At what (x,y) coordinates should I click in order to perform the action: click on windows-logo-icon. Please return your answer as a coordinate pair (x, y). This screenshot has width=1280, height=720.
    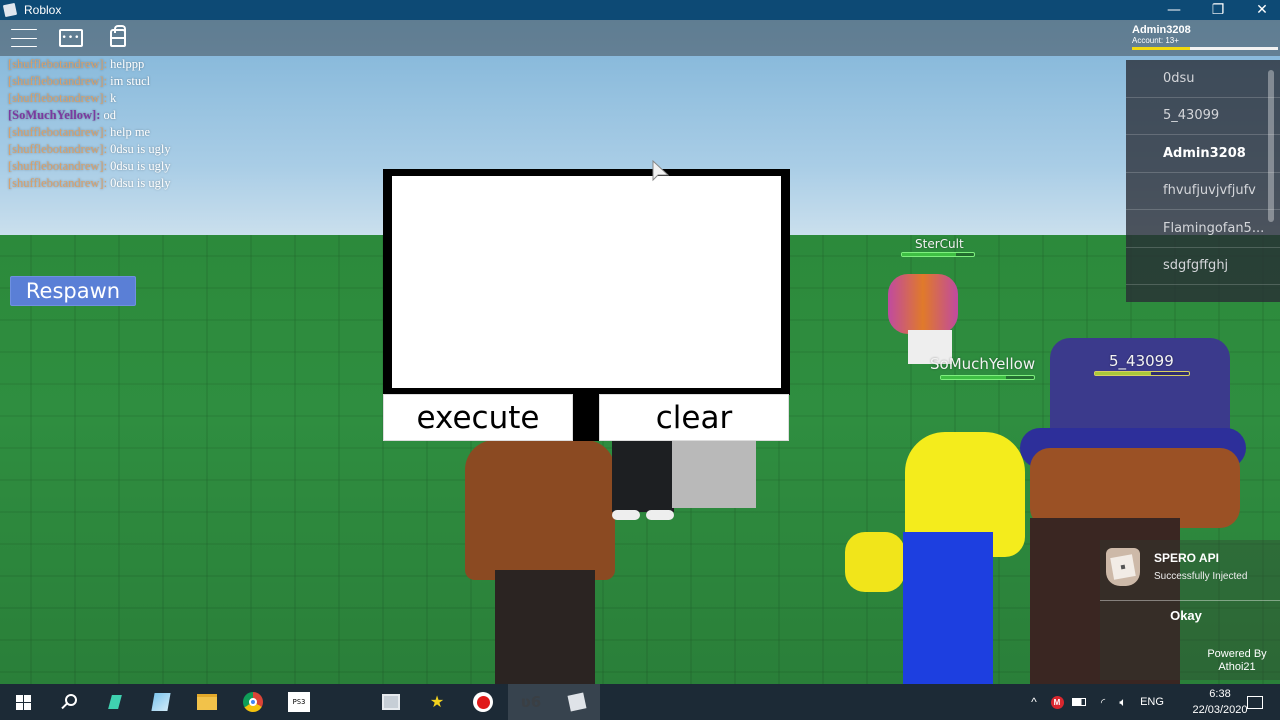
    Looking at the image, I should click on (23, 702).